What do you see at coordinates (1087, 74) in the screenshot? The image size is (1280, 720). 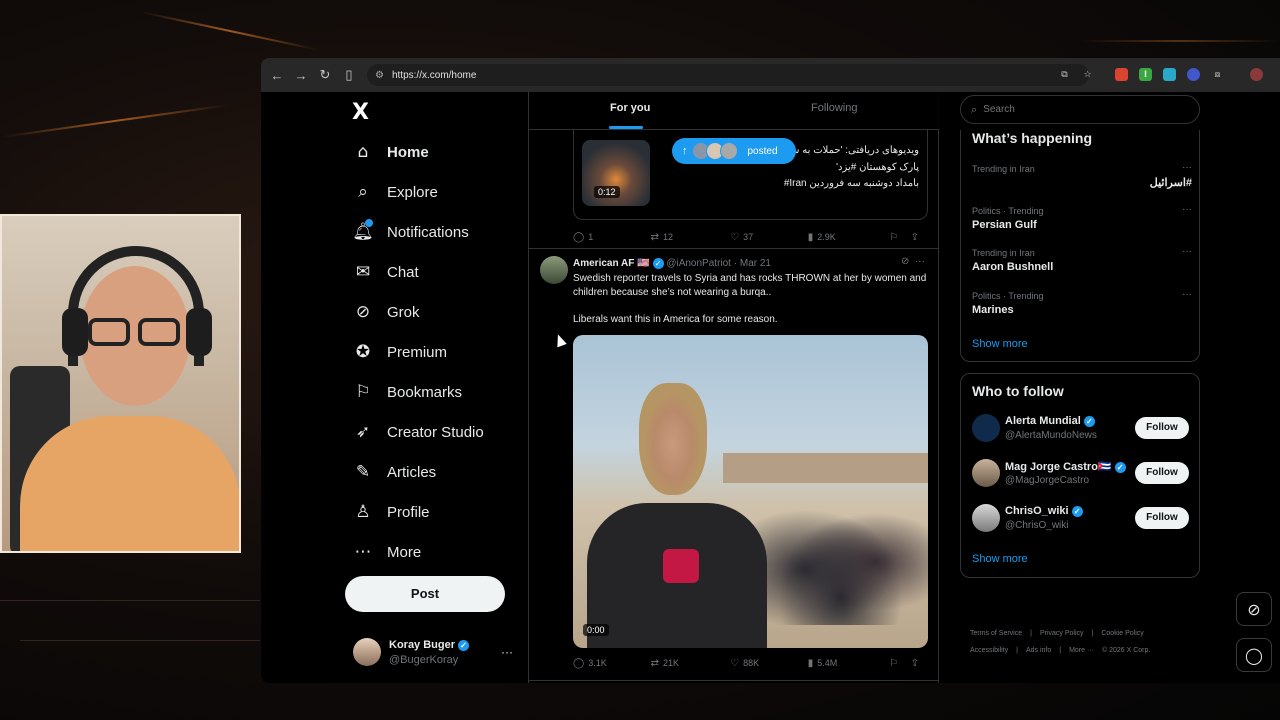 I see `star-icon: ☆` at bounding box center [1087, 74].